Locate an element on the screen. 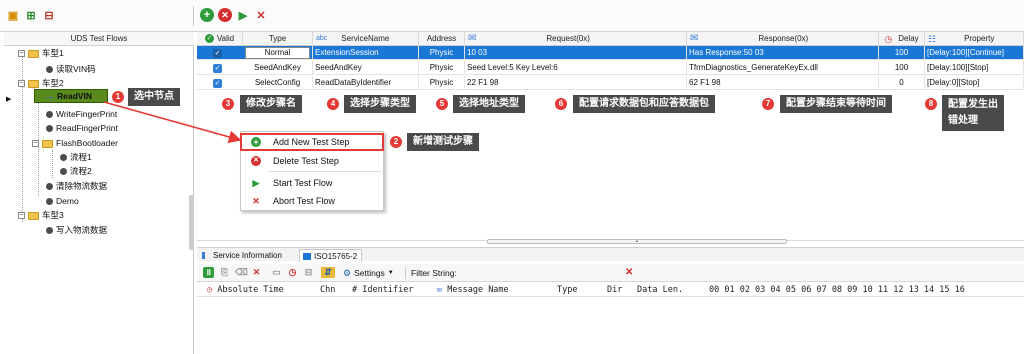 The width and height of the screenshot is (1024, 354). timer-icon: ◷ is located at coordinates (292, 272).